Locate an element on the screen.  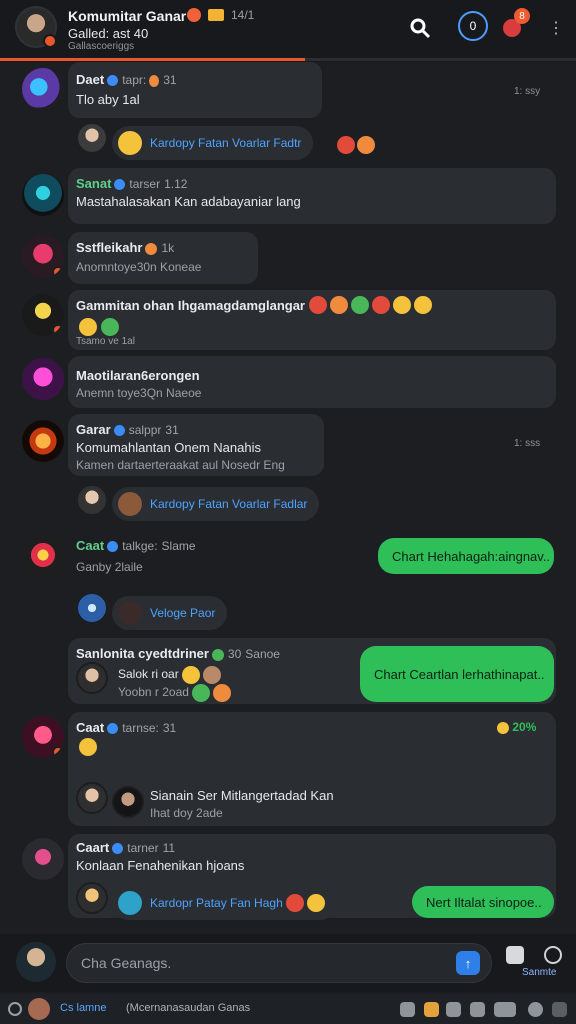
sender-meta: tarner is located at coordinates (143, 848).